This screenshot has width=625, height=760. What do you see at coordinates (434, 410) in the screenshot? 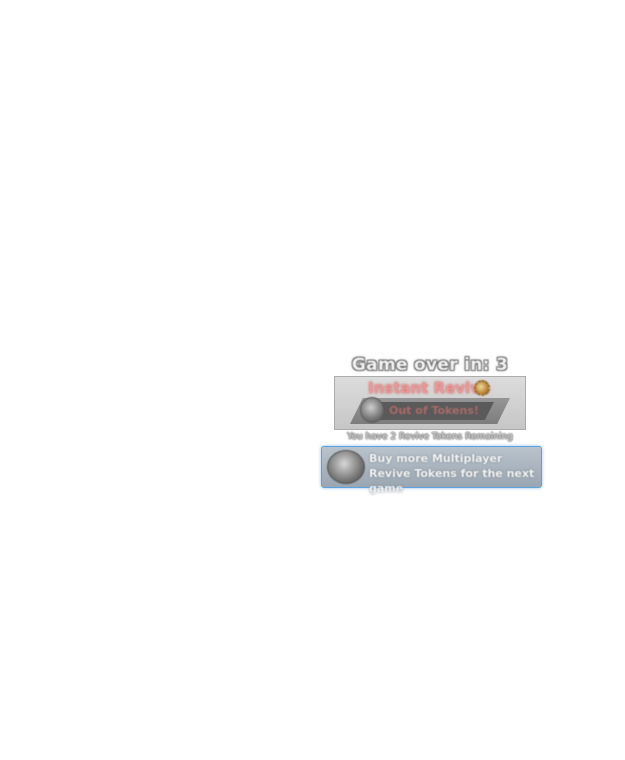
I see `out-of-tokens-text: Out of Tokens!` at bounding box center [434, 410].